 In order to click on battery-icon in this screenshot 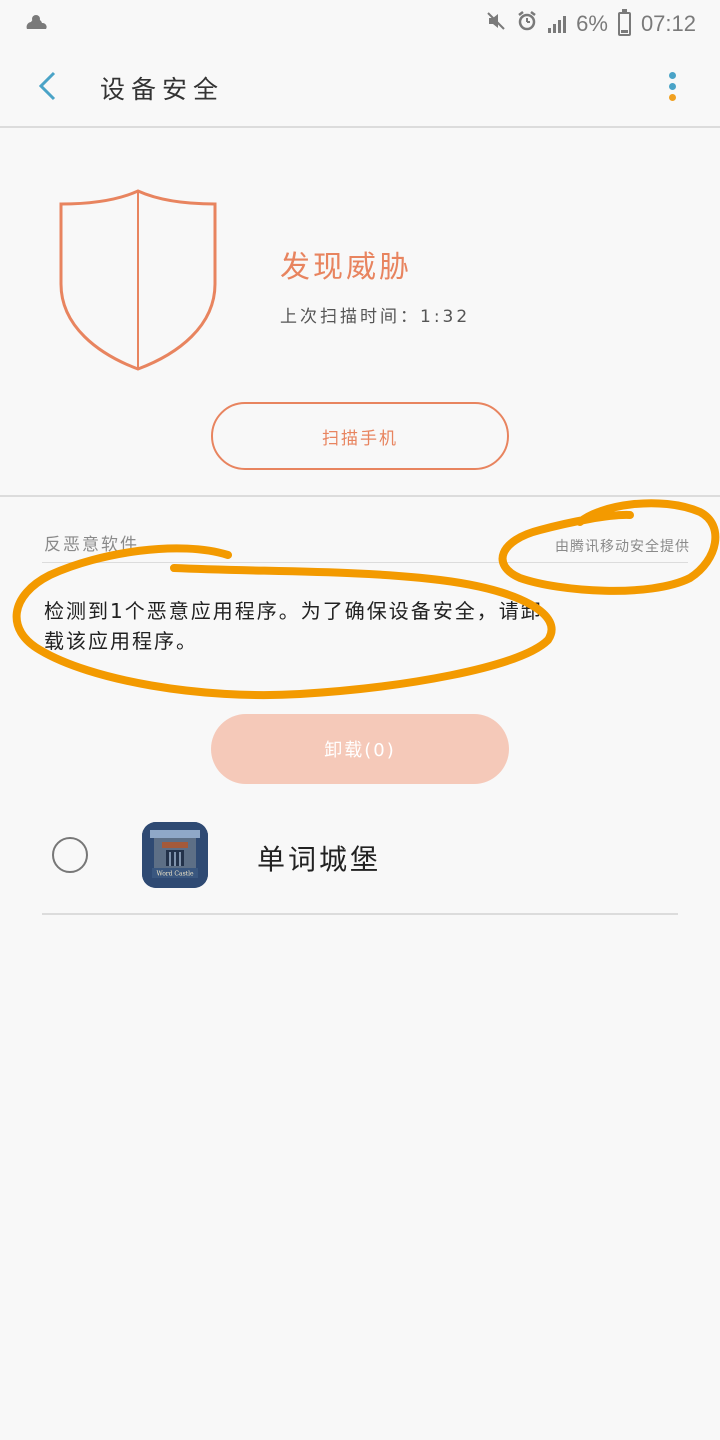, I will do `click(624, 22)`.